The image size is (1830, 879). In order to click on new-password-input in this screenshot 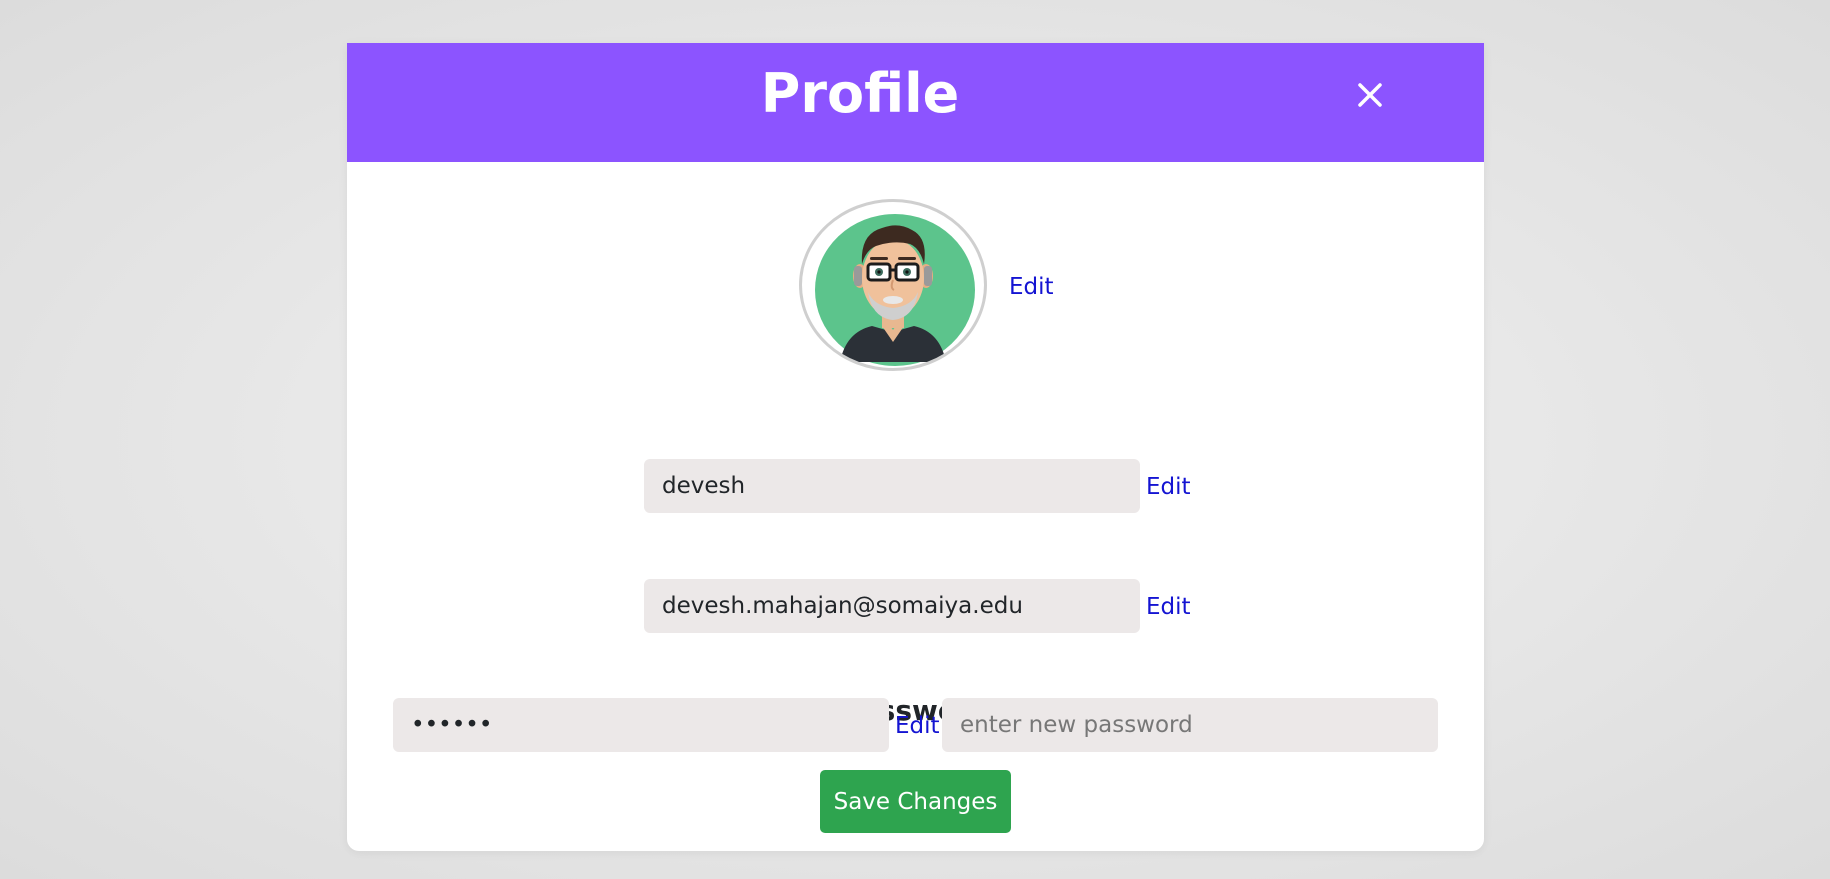, I will do `click(1190, 725)`.